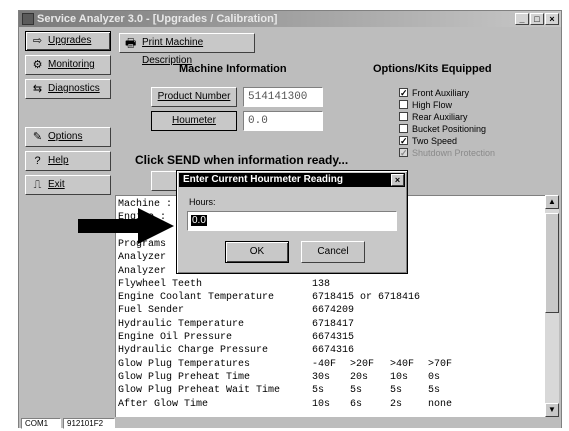 This screenshot has width=569, height=431. Describe the element at coordinates (37, 65) in the screenshot. I see `gauges-icon: ⚙` at that location.